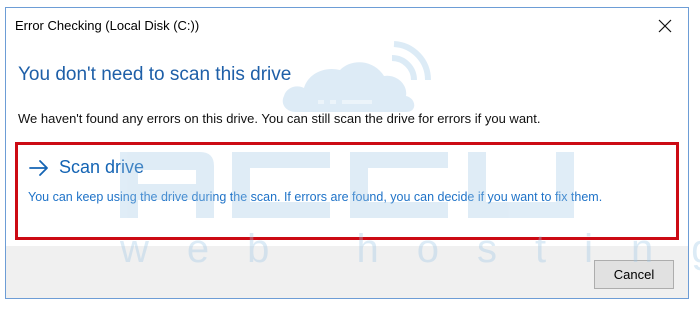 The width and height of the screenshot is (700, 316). Describe the element at coordinates (102, 167) in the screenshot. I see `scan-drive-label: Scan drive` at that location.